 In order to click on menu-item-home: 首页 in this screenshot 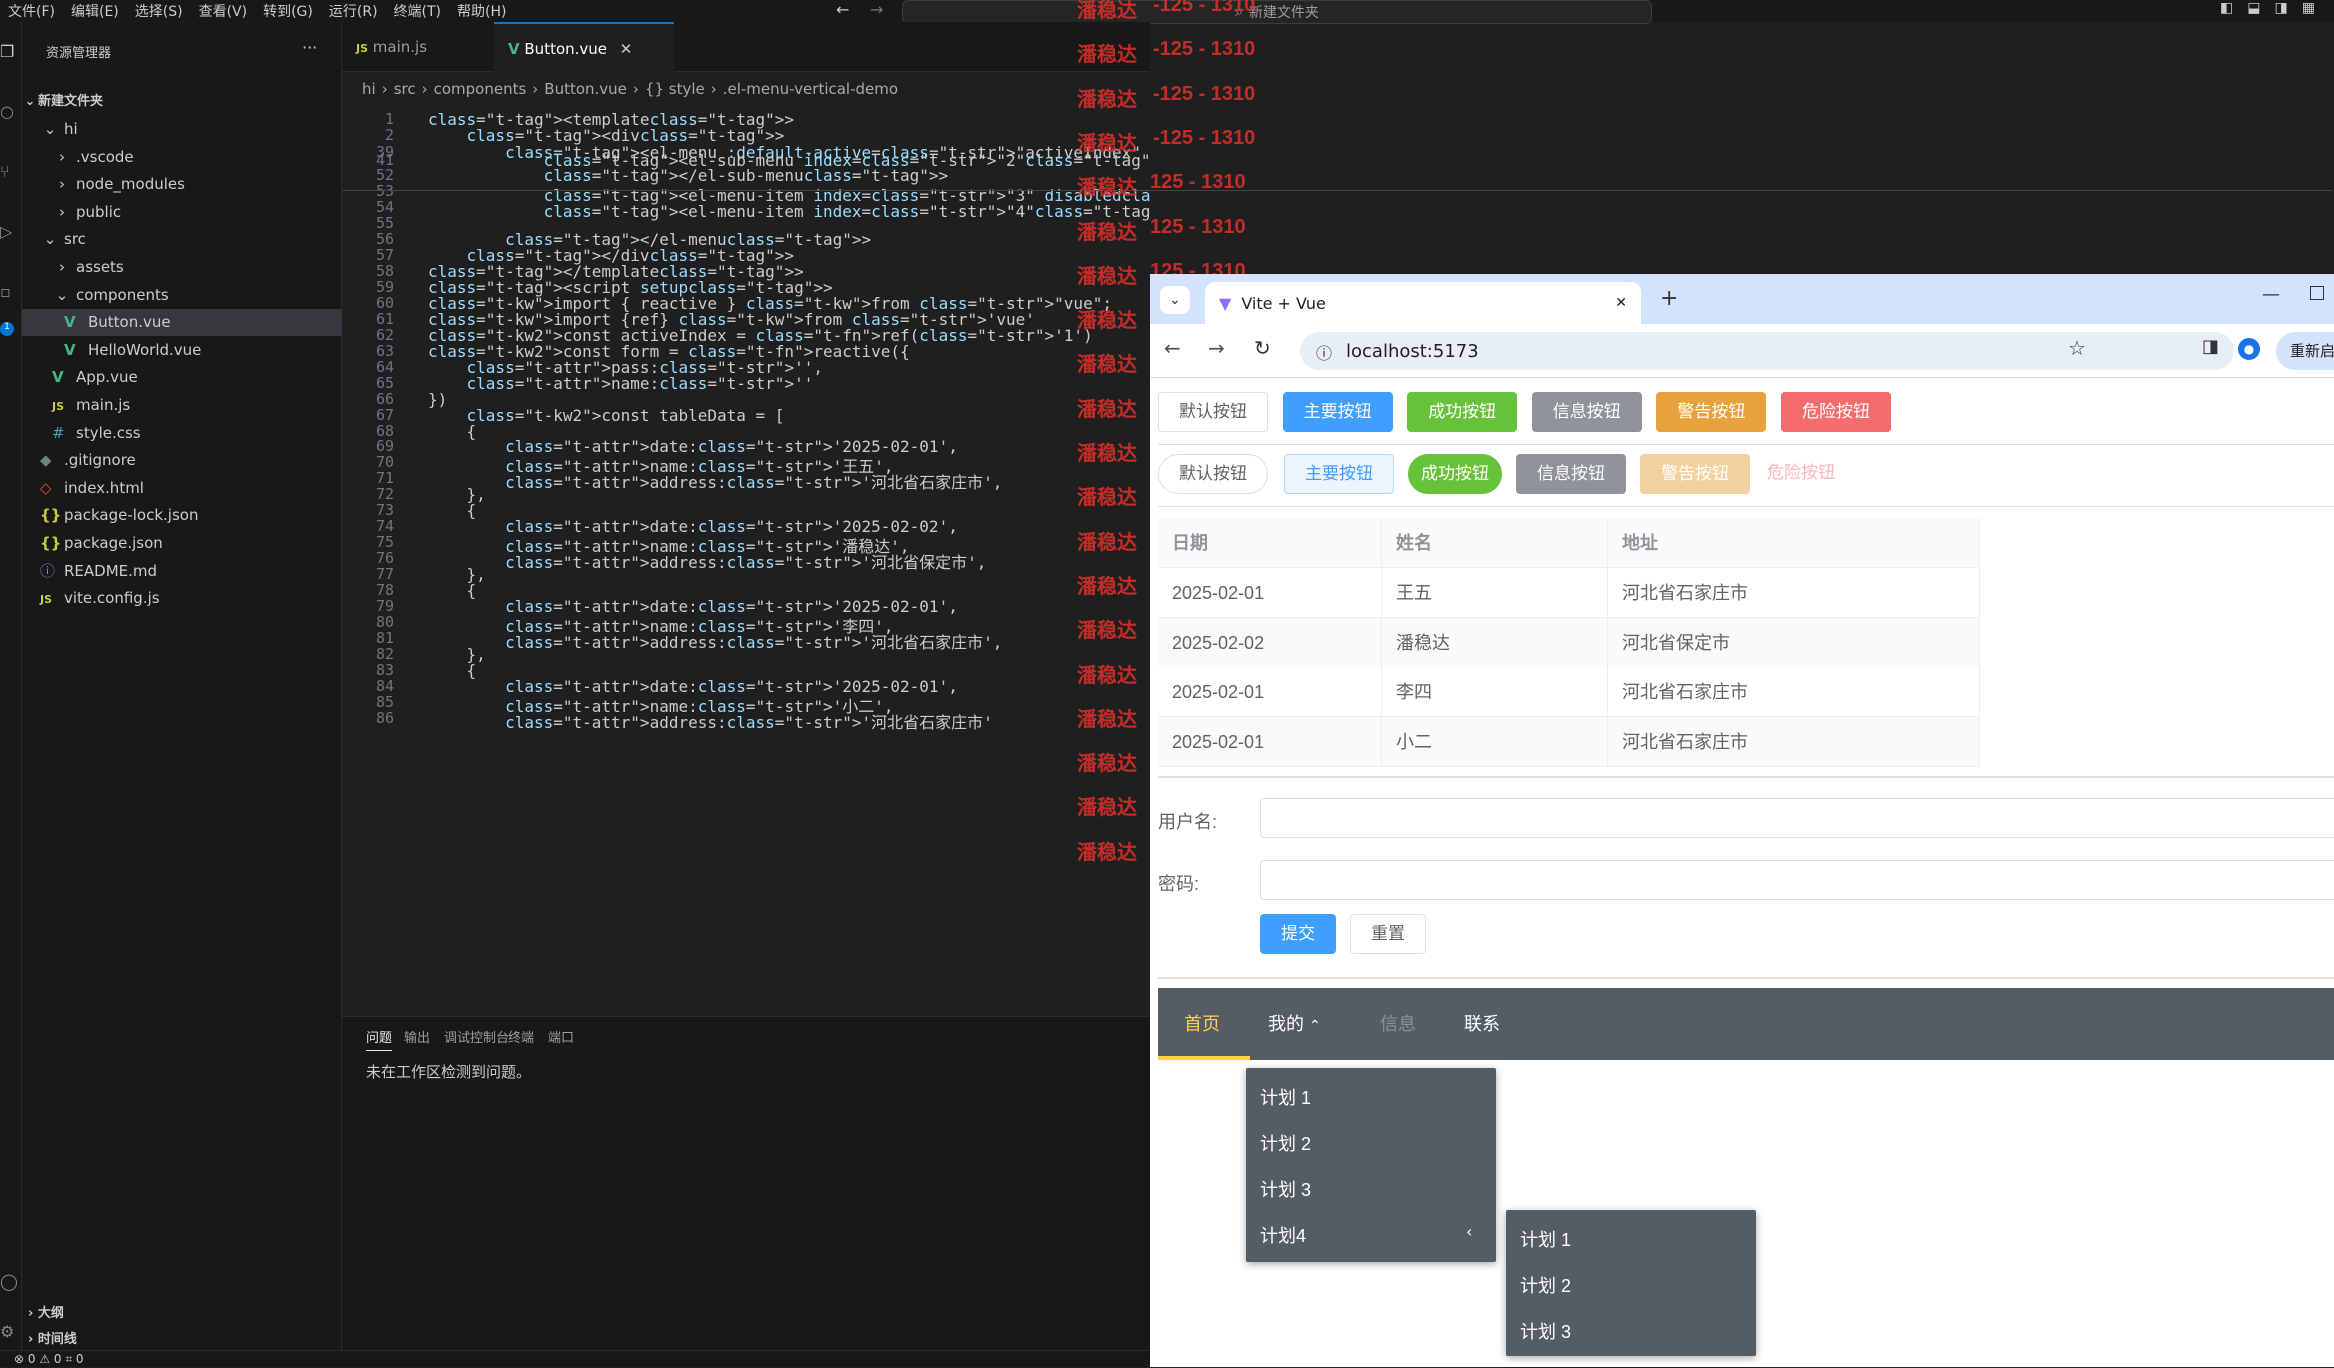, I will do `click(1202, 1024)`.